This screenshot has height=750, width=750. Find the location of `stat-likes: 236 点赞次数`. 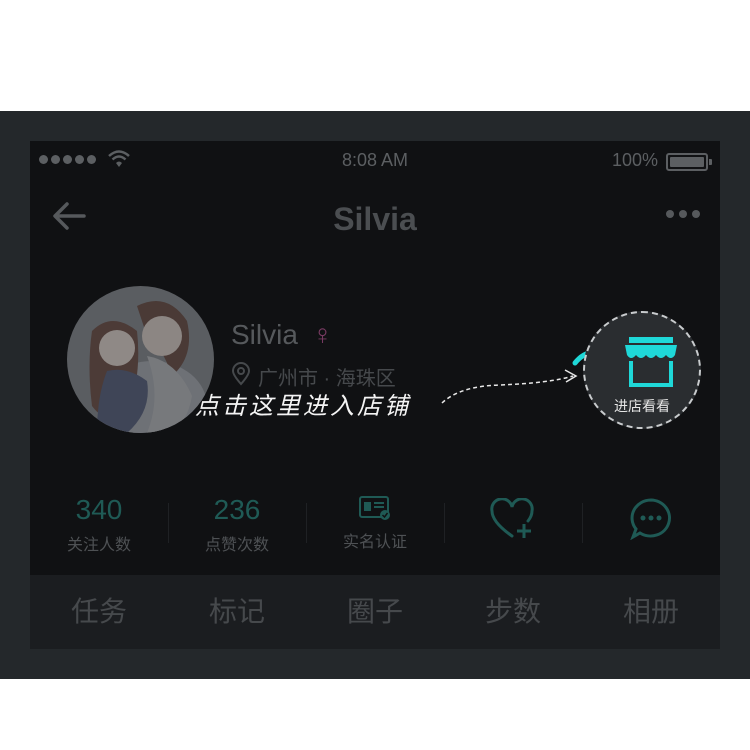

stat-likes: 236 点赞次数 is located at coordinates (237, 521).